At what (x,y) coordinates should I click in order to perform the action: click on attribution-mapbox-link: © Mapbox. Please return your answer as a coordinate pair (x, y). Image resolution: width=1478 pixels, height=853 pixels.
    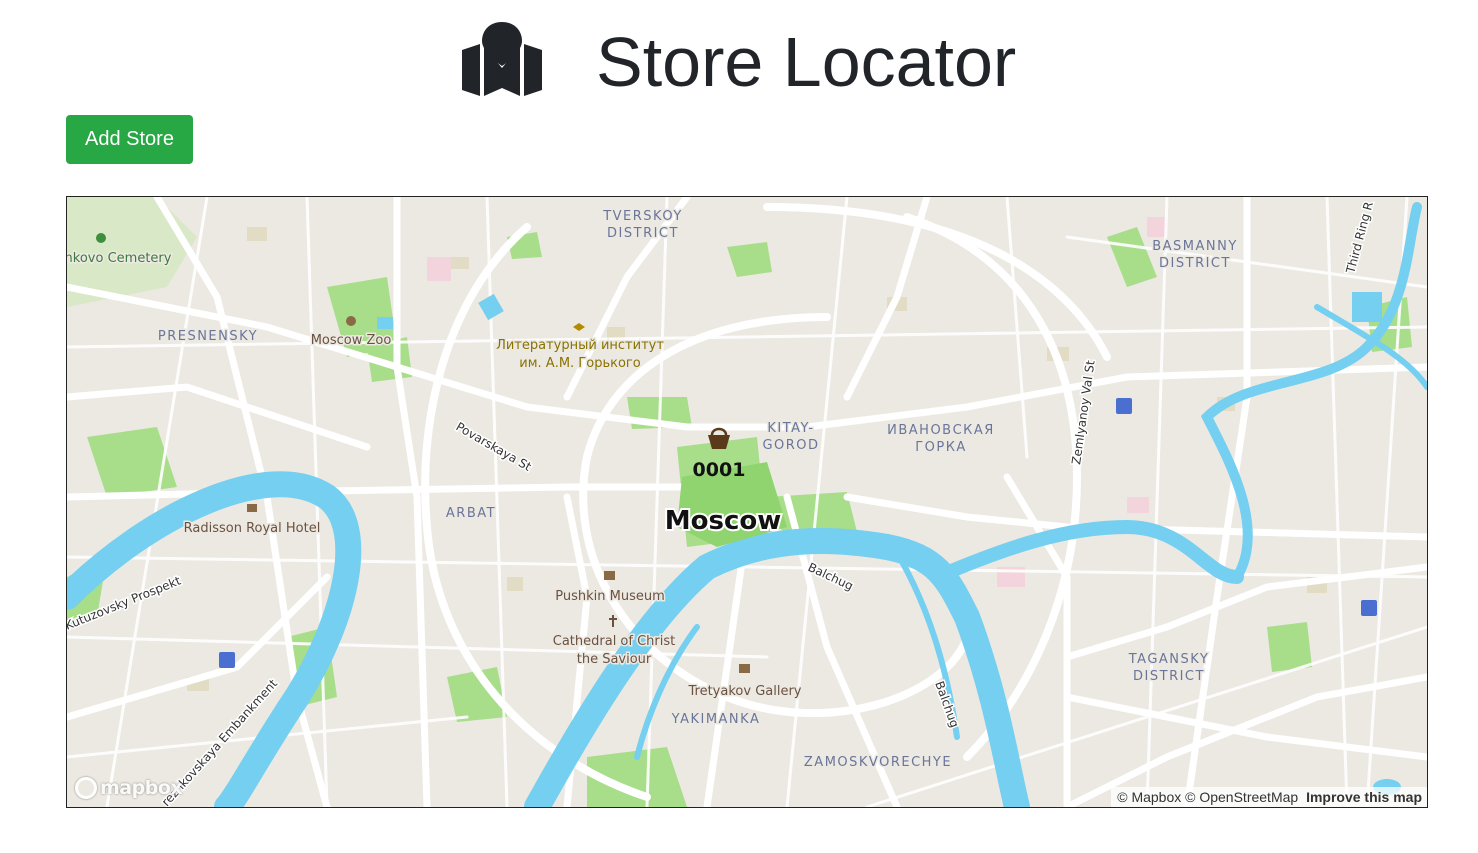
    Looking at the image, I should click on (1149, 797).